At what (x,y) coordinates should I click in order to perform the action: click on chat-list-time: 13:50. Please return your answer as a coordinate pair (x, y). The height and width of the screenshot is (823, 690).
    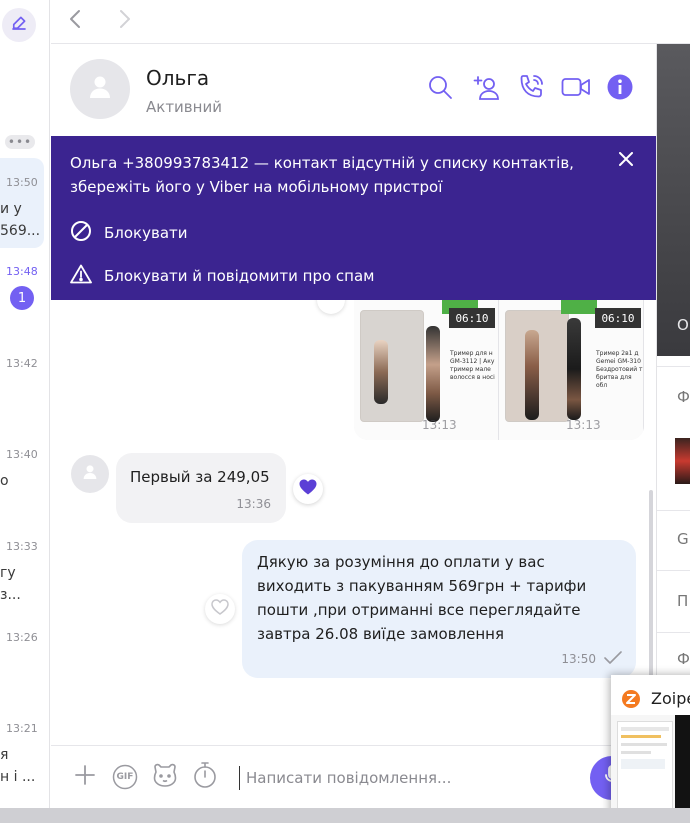
    Looking at the image, I should click on (22, 182).